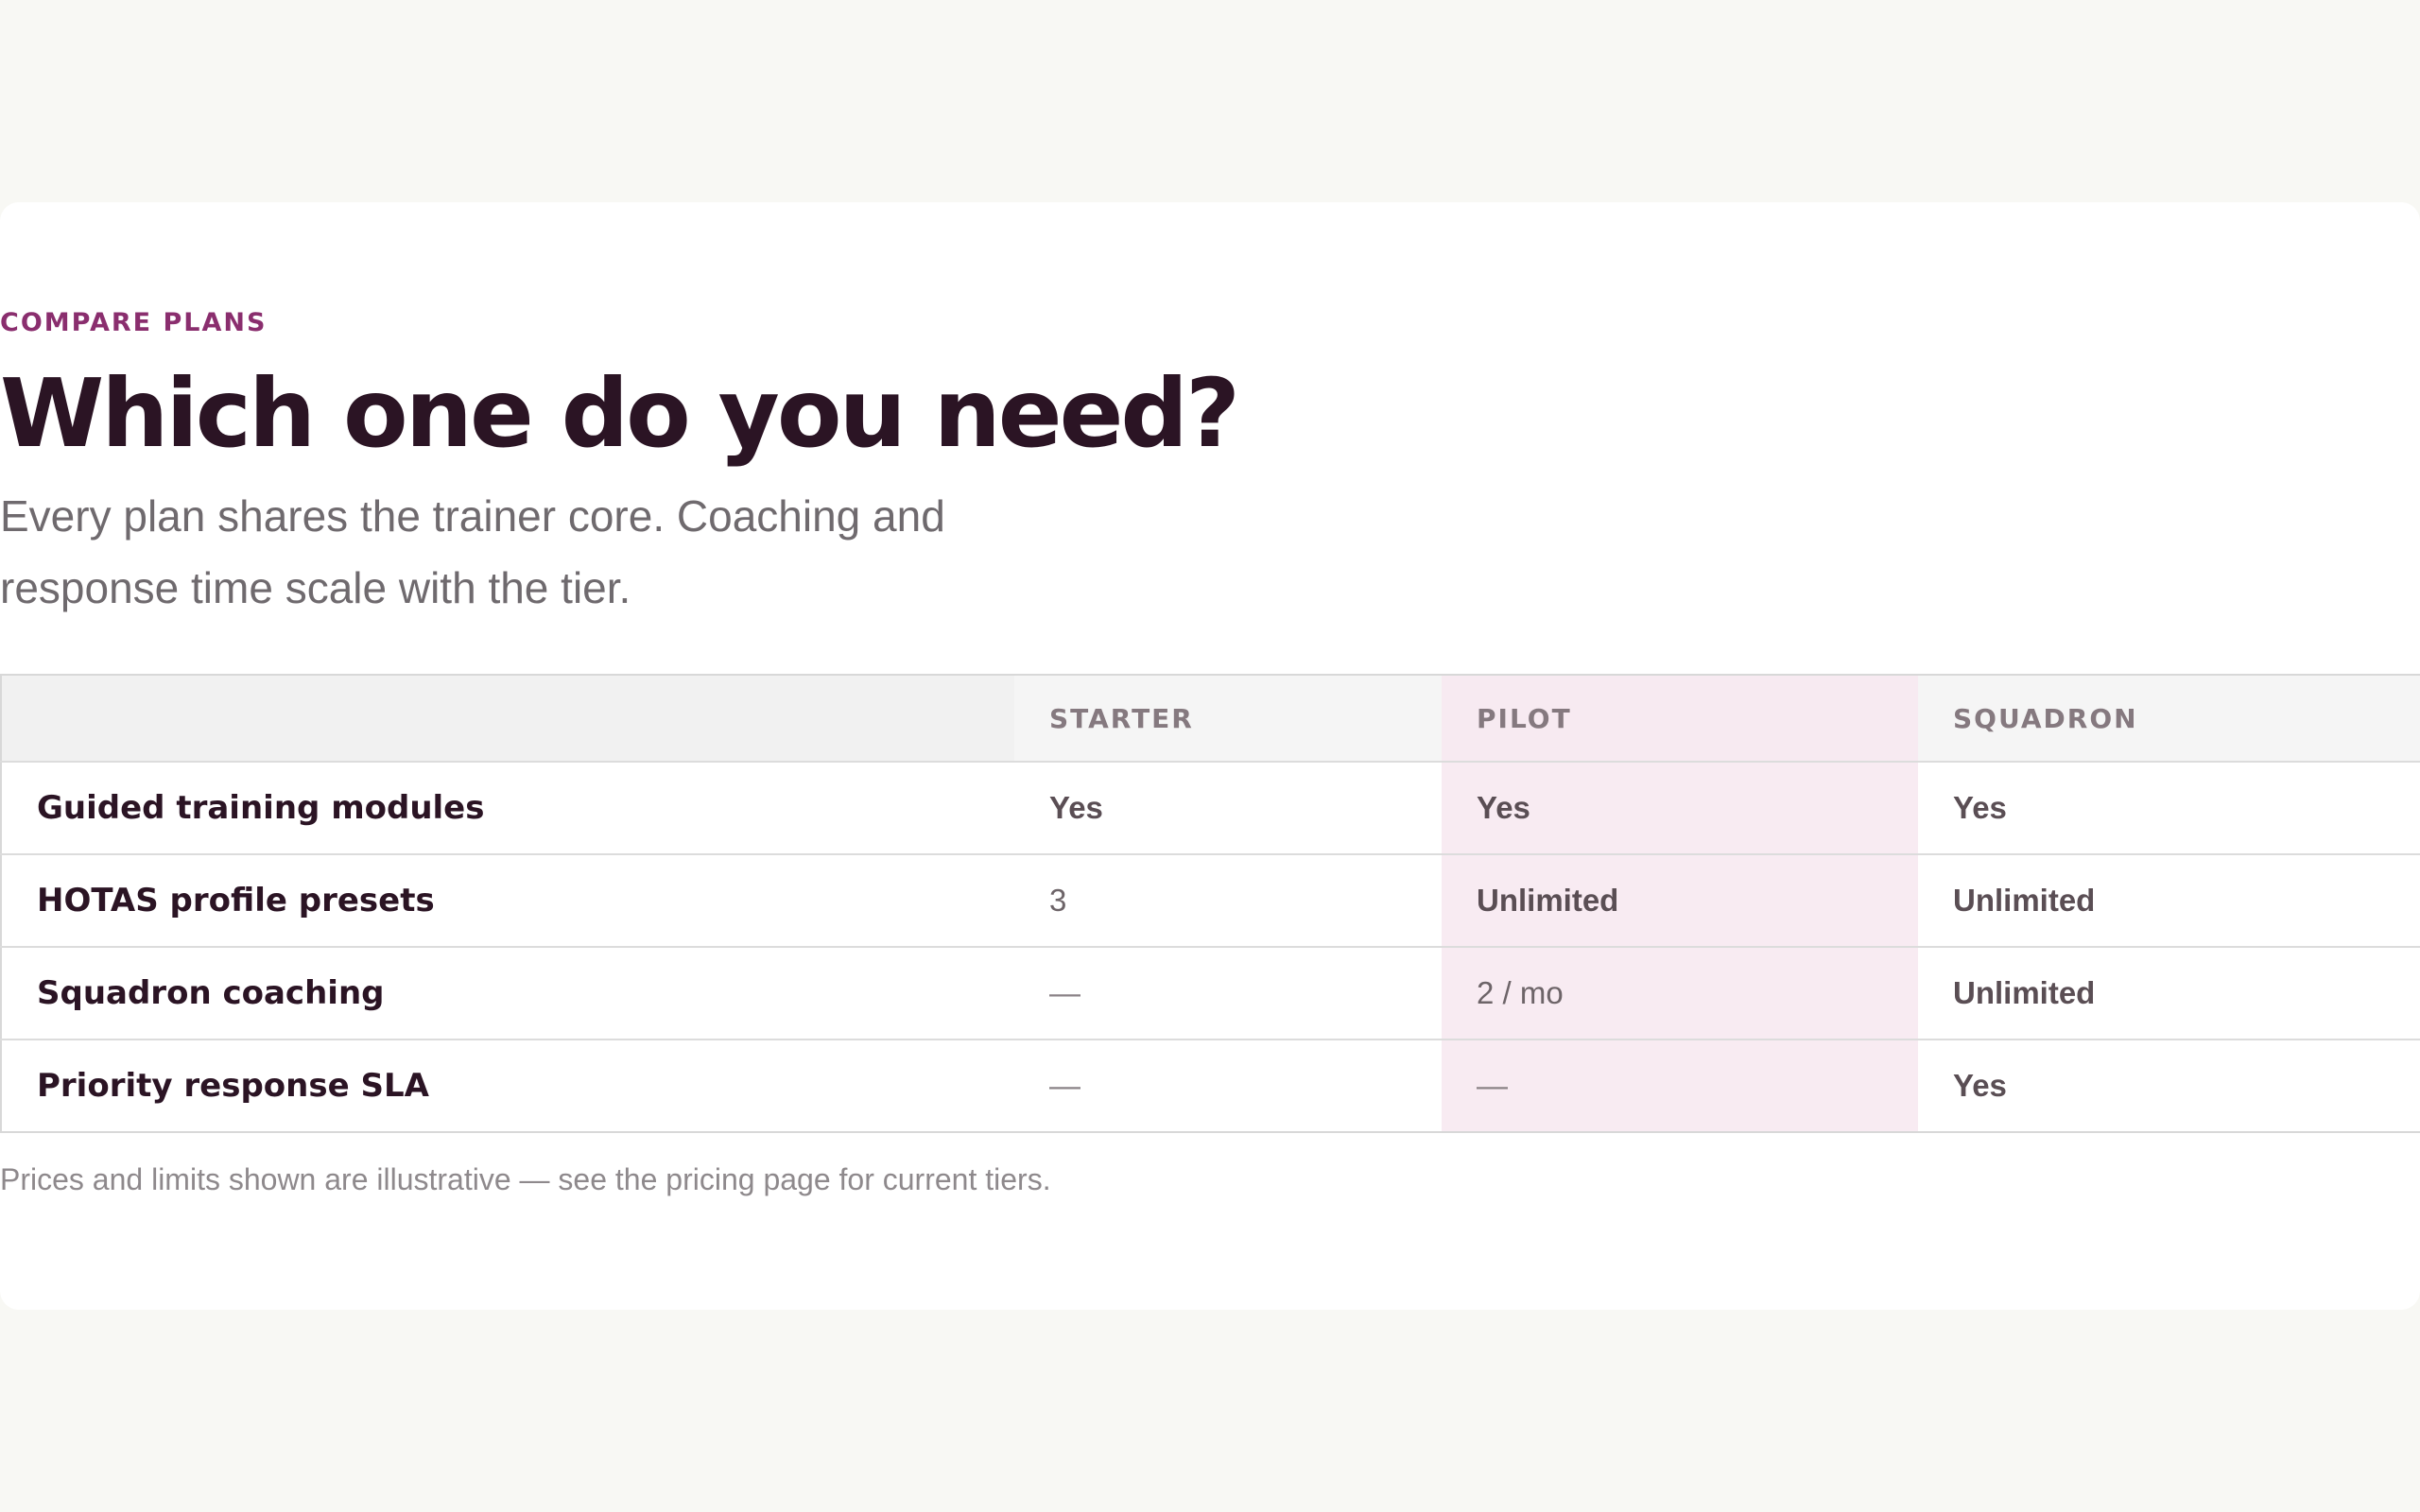 The height and width of the screenshot is (1512, 2420). I want to click on feature-label: Priority response SLA, so click(233, 1086).